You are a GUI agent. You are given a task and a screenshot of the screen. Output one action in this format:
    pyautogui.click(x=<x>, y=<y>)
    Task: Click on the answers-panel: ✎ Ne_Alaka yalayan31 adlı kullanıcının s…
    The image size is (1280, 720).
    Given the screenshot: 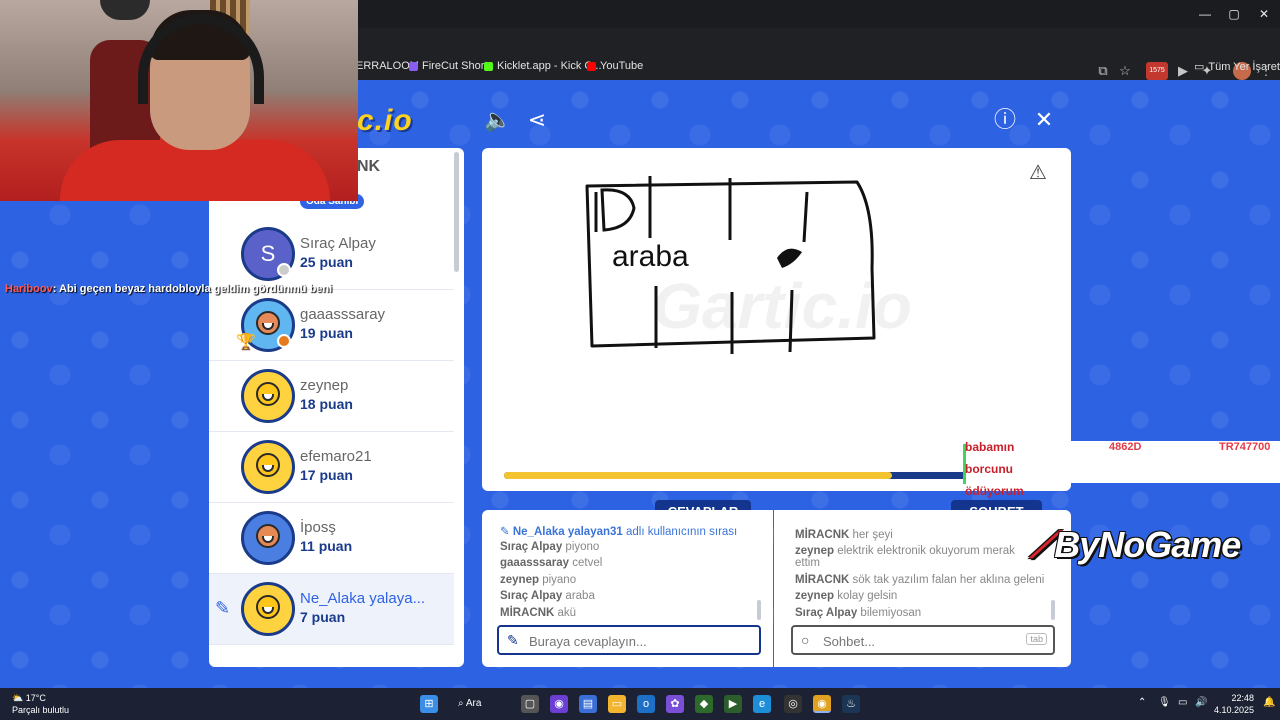 What is the action you would take?
    pyautogui.click(x=627, y=588)
    